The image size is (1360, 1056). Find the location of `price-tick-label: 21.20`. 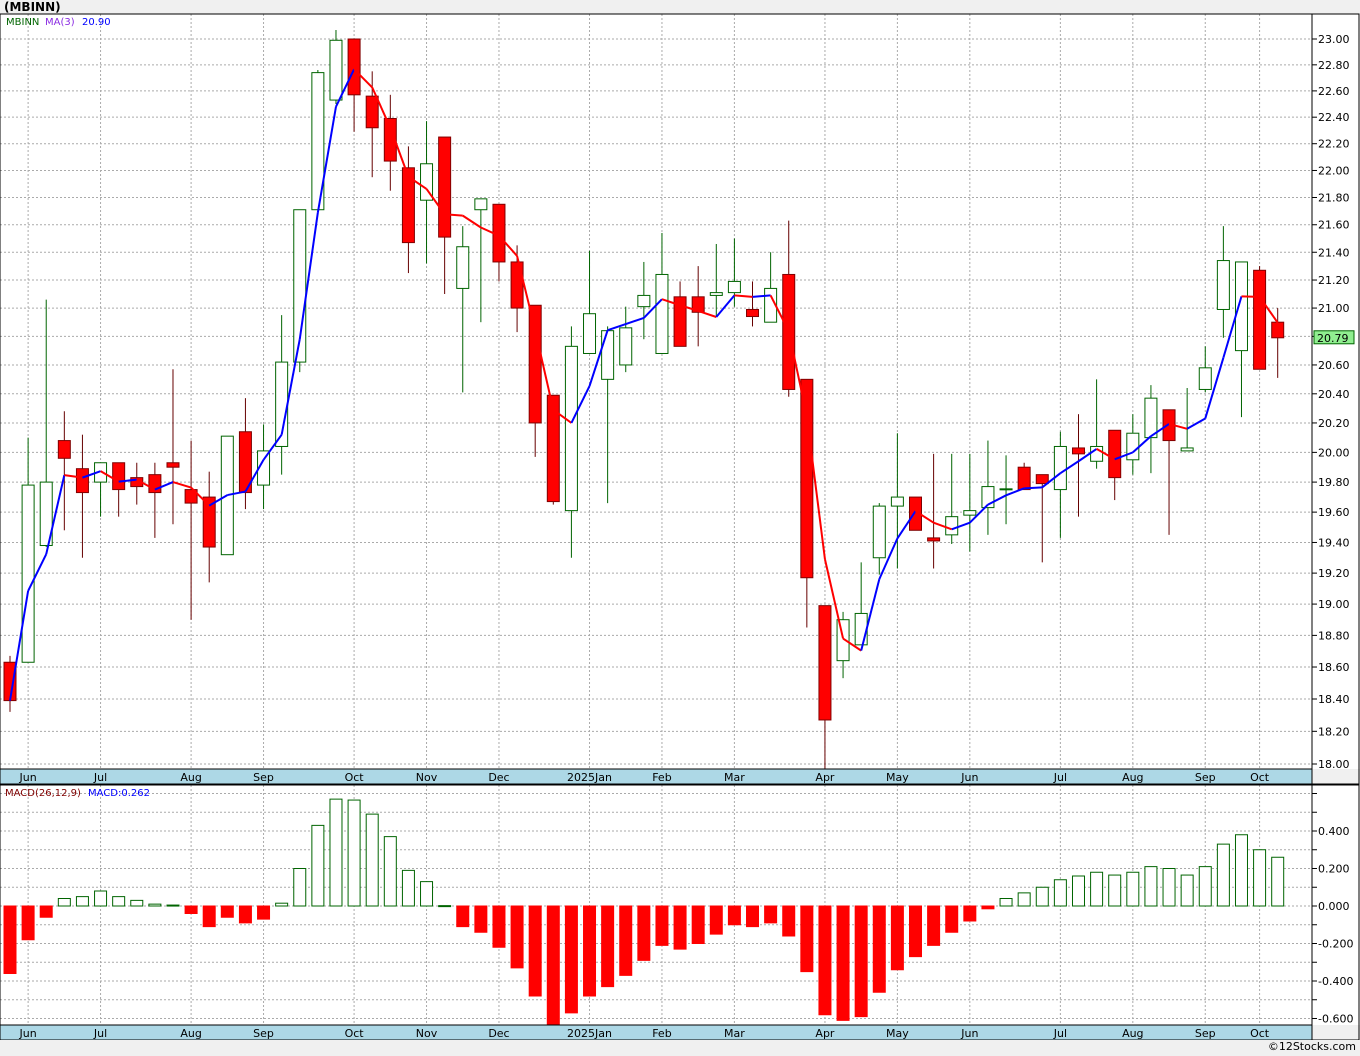

price-tick-label: 21.20 is located at coordinates (1334, 280).